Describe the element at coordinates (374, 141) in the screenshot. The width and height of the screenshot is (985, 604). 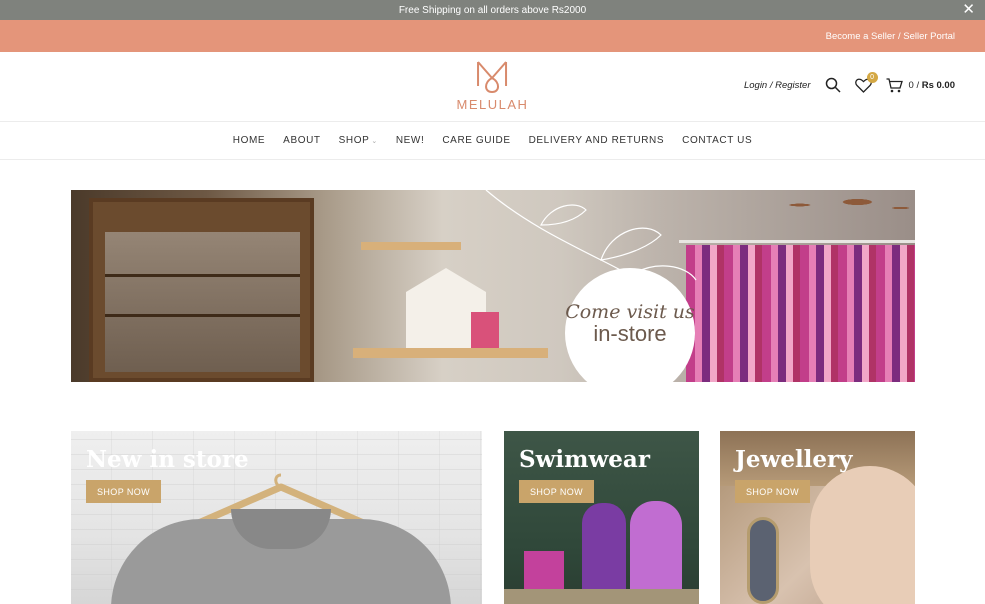
I see `chevron-down-icon: ⌄` at that location.